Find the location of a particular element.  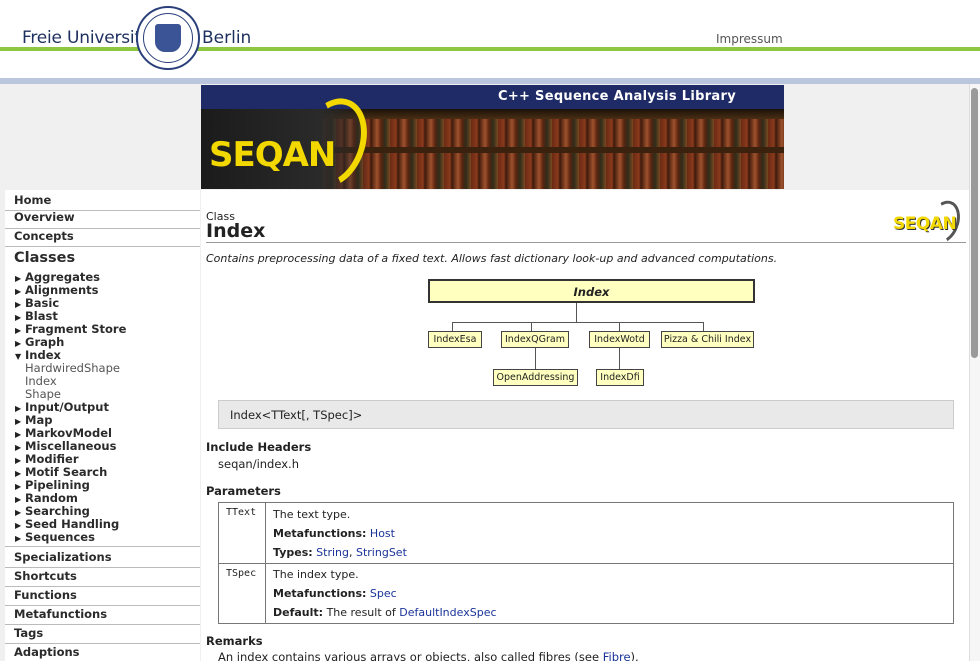

diagram-node-openaddressing: OpenAddressing is located at coordinates (535, 377).